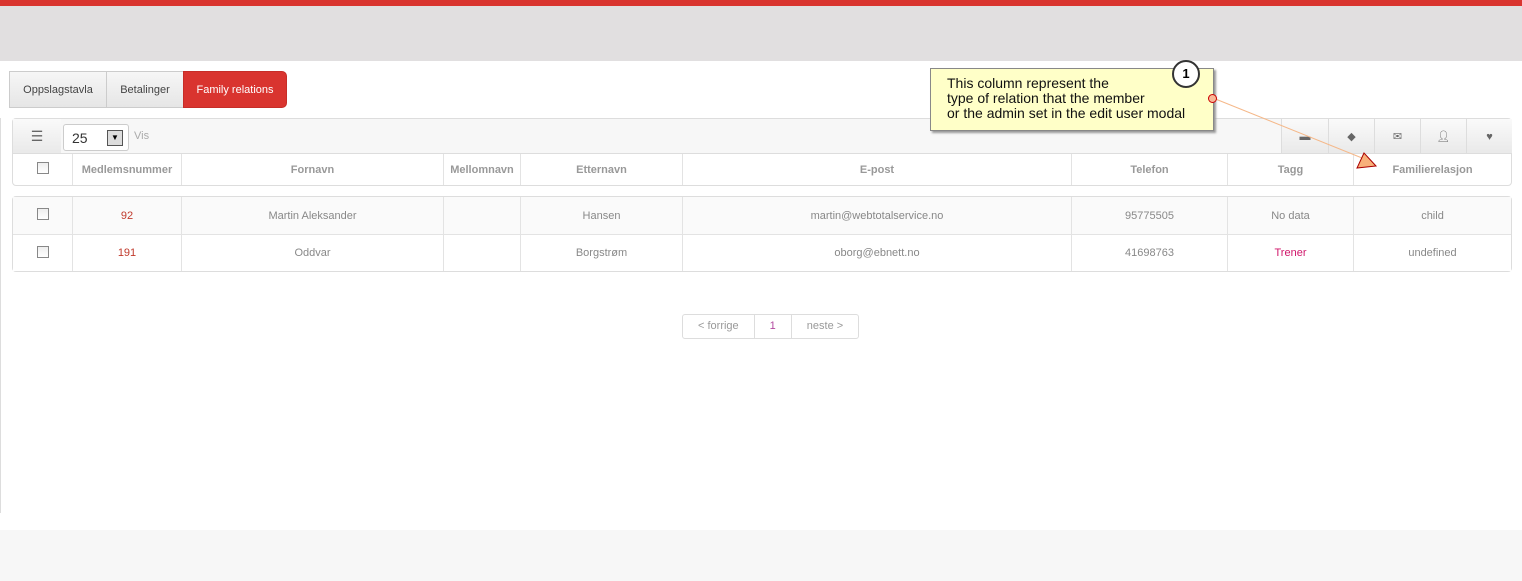 The width and height of the screenshot is (1522, 581). What do you see at coordinates (313, 215) in the screenshot?
I see `first-name: Martin Aleksander` at bounding box center [313, 215].